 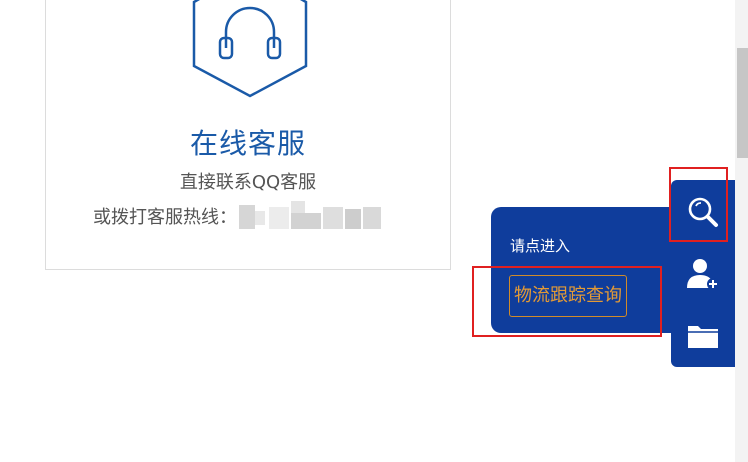 I want to click on add-user-button, so click(x=703, y=274).